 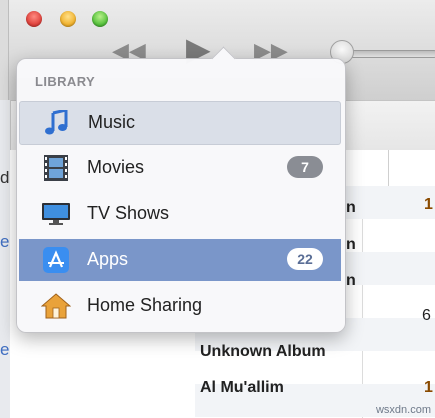 I want to click on library-item-apps: Apps 22, so click(x=180, y=260).